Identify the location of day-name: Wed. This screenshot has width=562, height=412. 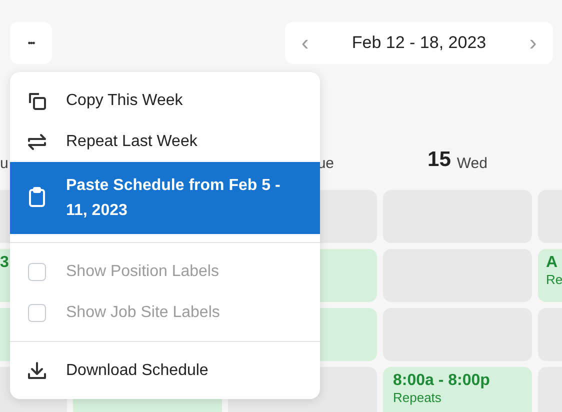
(472, 163).